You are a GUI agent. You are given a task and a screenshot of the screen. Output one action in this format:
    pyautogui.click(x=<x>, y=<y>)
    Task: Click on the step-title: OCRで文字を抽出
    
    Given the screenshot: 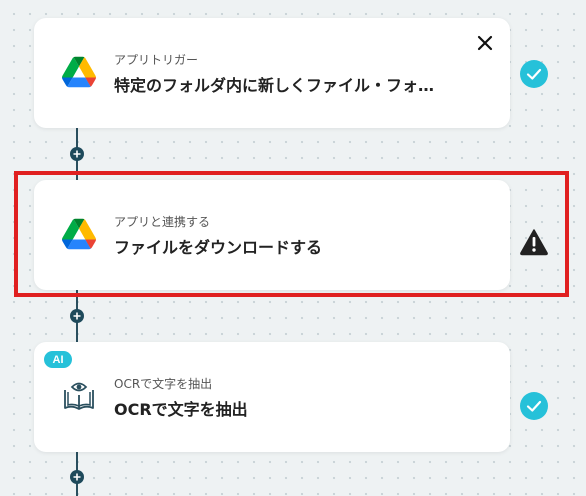 What is the action you would take?
    pyautogui.click(x=181, y=409)
    